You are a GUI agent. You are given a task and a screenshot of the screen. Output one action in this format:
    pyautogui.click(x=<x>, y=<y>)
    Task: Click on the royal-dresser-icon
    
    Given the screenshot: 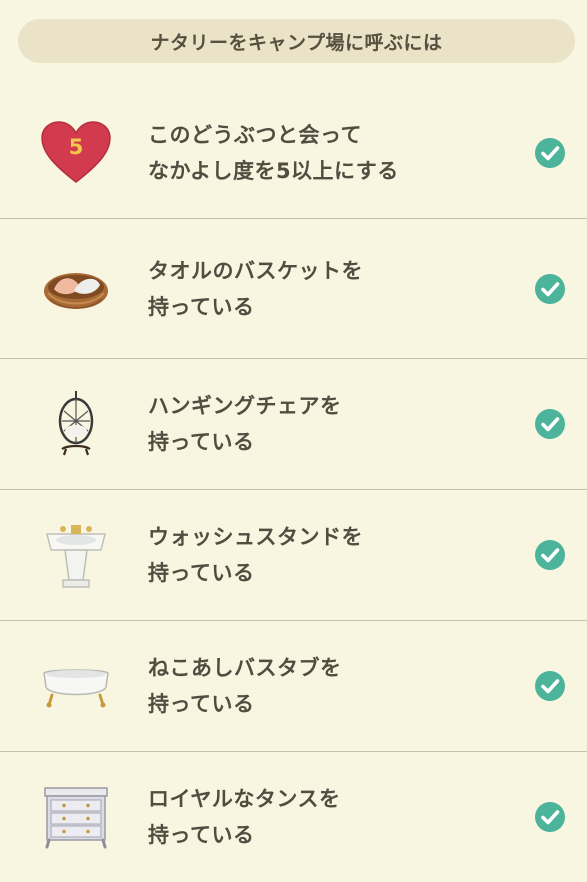 What is the action you would take?
    pyautogui.click(x=76, y=817)
    